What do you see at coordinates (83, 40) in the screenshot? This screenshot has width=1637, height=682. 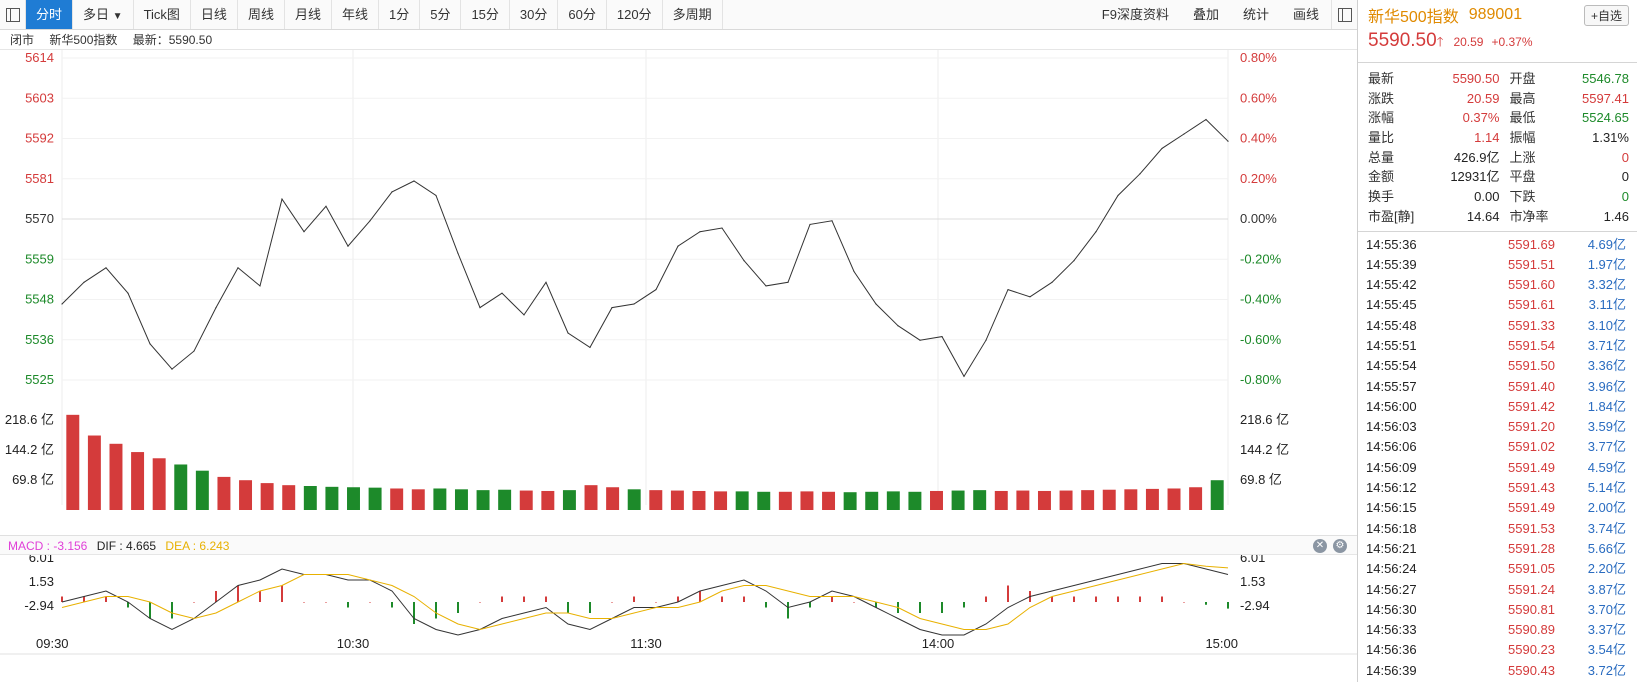 I see `index-name: 新华500指数` at bounding box center [83, 40].